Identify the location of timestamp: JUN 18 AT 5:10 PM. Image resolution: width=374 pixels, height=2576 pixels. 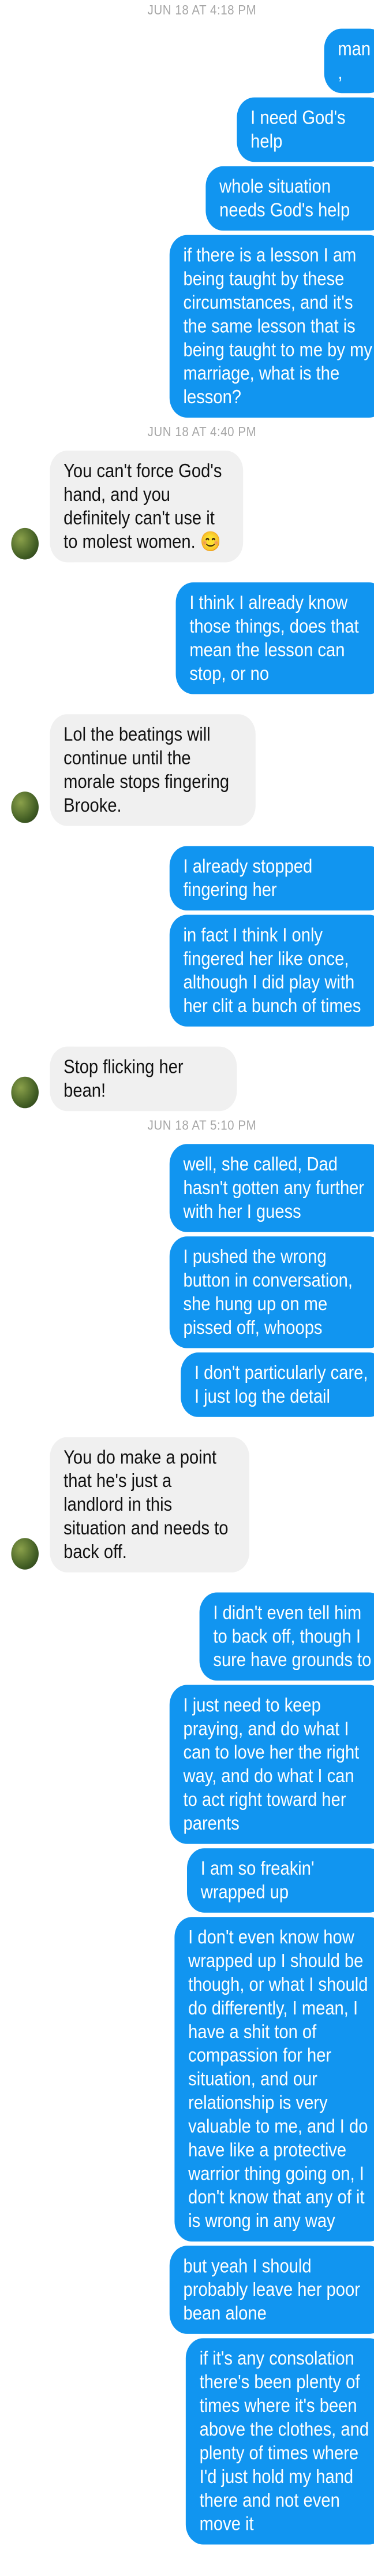
(202, 1125).